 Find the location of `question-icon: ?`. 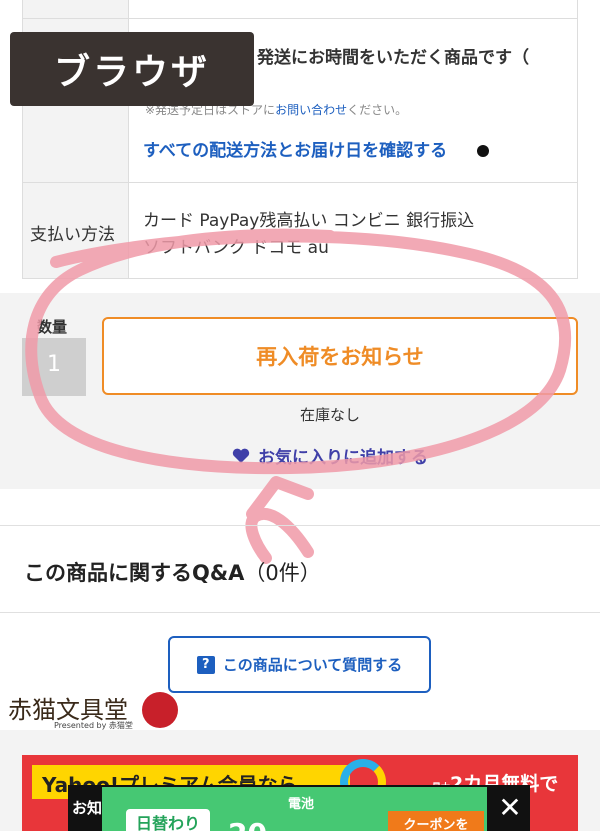

question-icon: ? is located at coordinates (205, 664).